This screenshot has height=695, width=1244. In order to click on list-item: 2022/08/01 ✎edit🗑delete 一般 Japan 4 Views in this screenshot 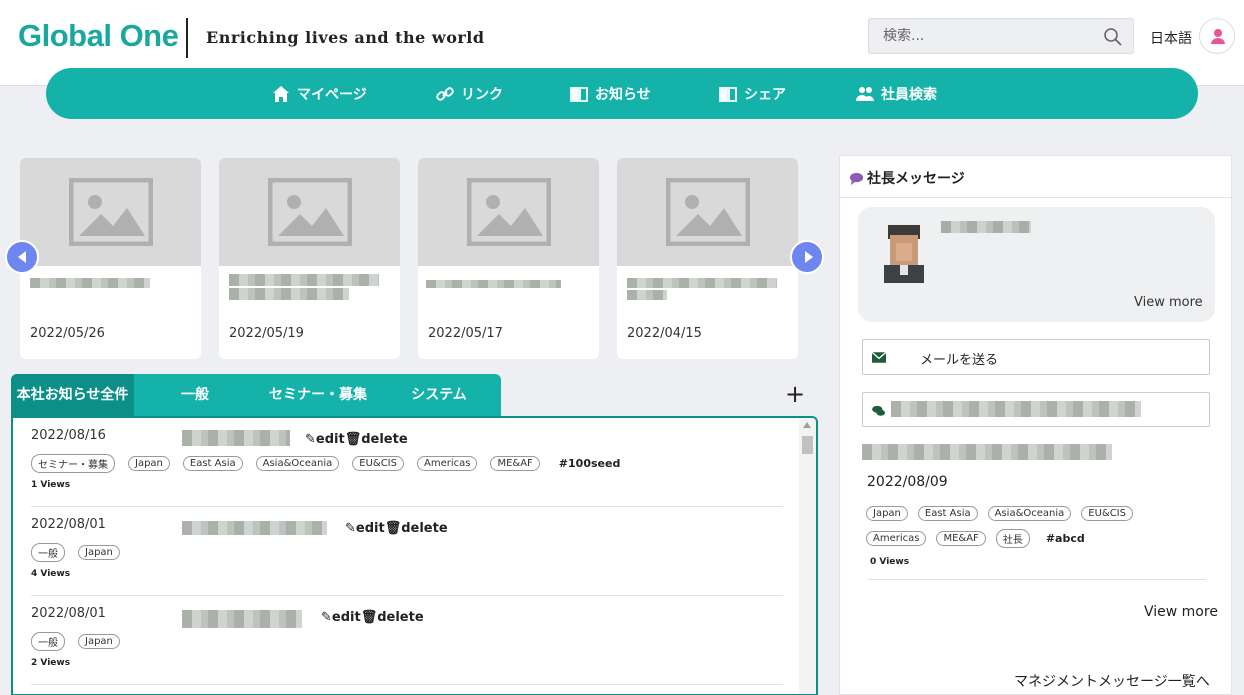, I will do `click(407, 551)`.